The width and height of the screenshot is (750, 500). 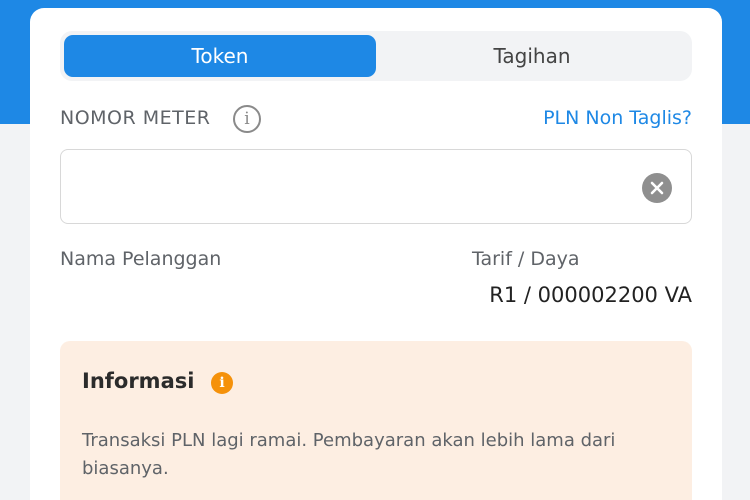 What do you see at coordinates (135, 118) in the screenshot?
I see `meter-number-label: NOMOR METER` at bounding box center [135, 118].